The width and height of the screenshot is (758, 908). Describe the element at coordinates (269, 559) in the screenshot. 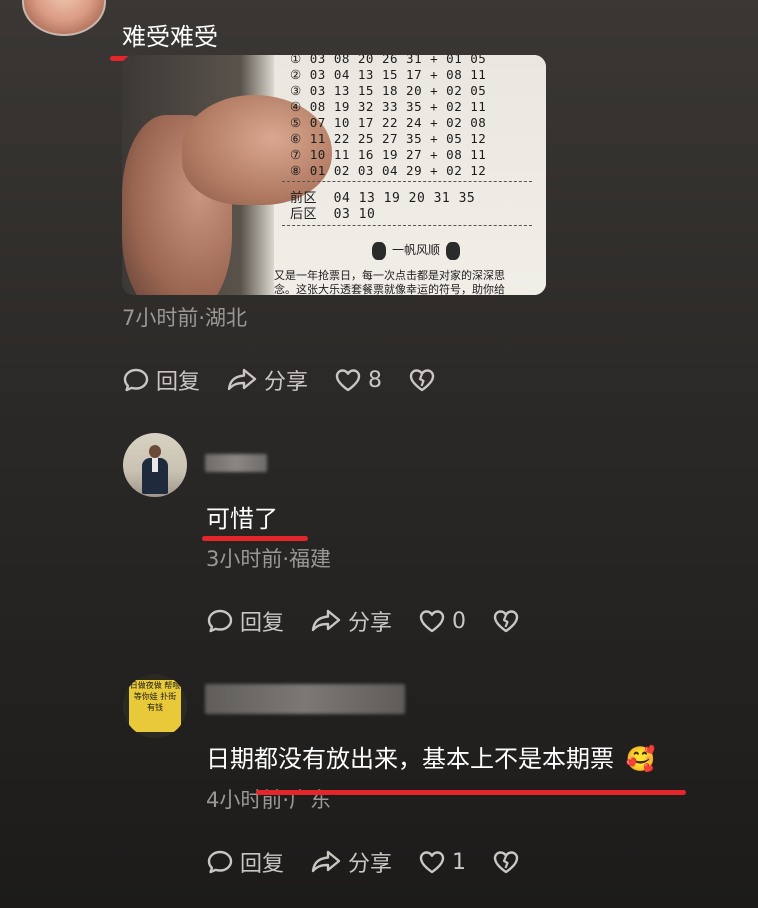

I see `comment-meta: 3小时前·福建` at that location.